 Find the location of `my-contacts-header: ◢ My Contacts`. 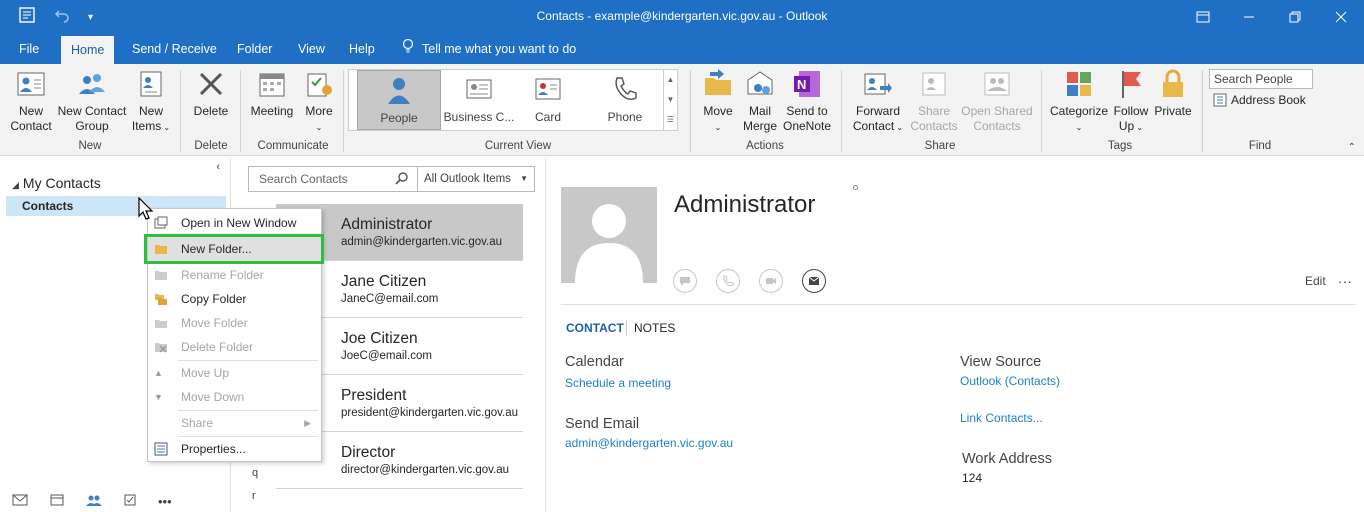

my-contacts-header: ◢ My Contacts is located at coordinates (56, 183).